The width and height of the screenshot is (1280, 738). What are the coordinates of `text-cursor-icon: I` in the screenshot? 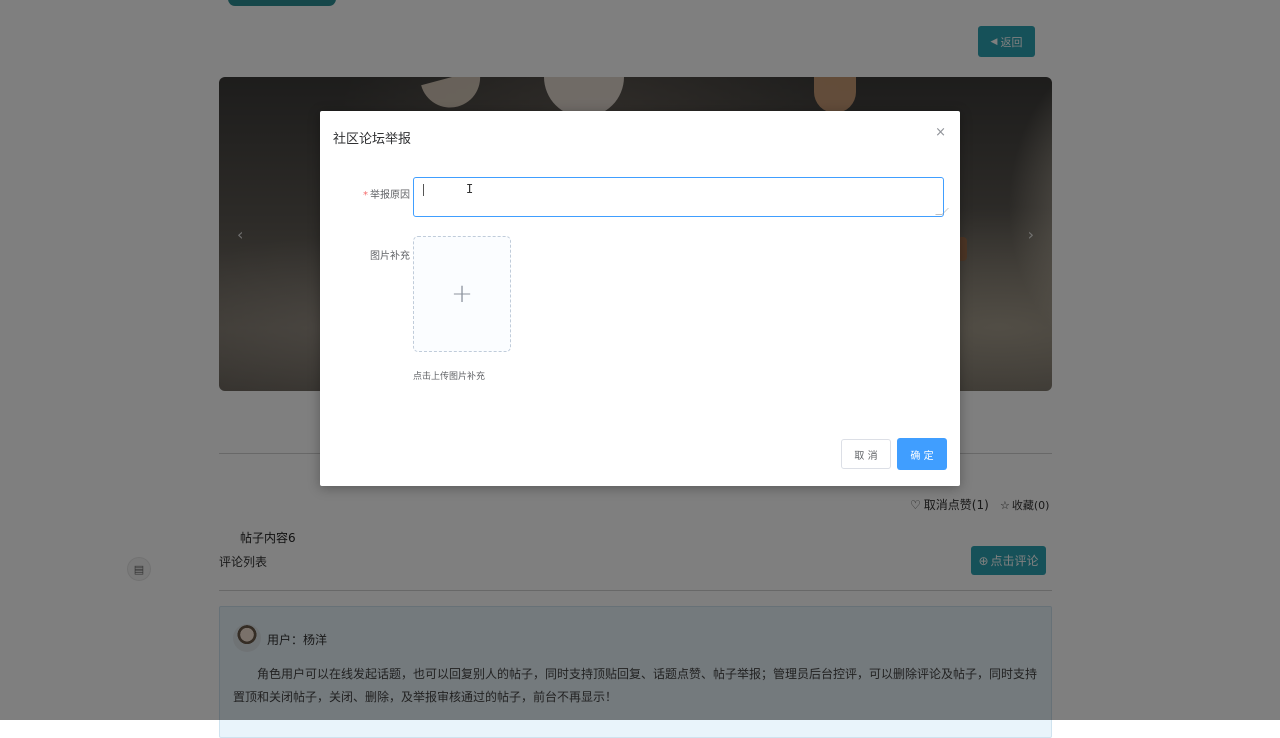 It's located at (470, 189).